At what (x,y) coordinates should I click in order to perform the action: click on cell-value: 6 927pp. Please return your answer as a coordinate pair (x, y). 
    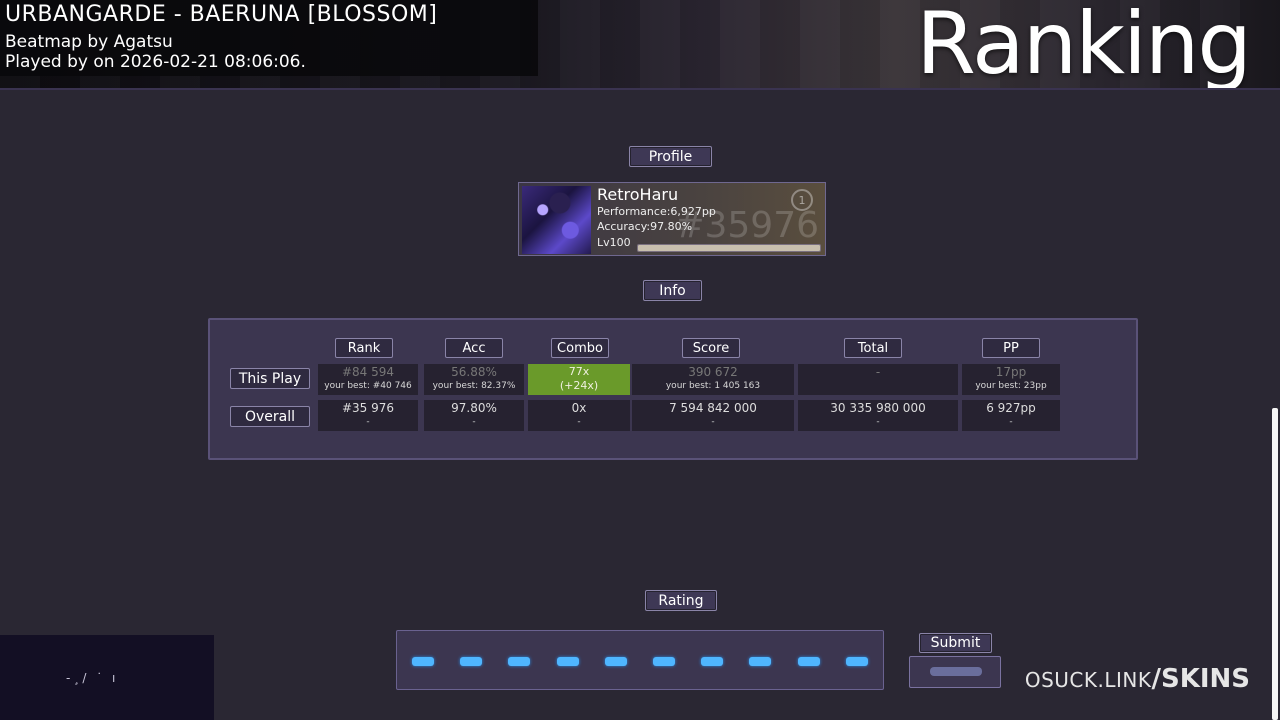
    Looking at the image, I should click on (1011, 408).